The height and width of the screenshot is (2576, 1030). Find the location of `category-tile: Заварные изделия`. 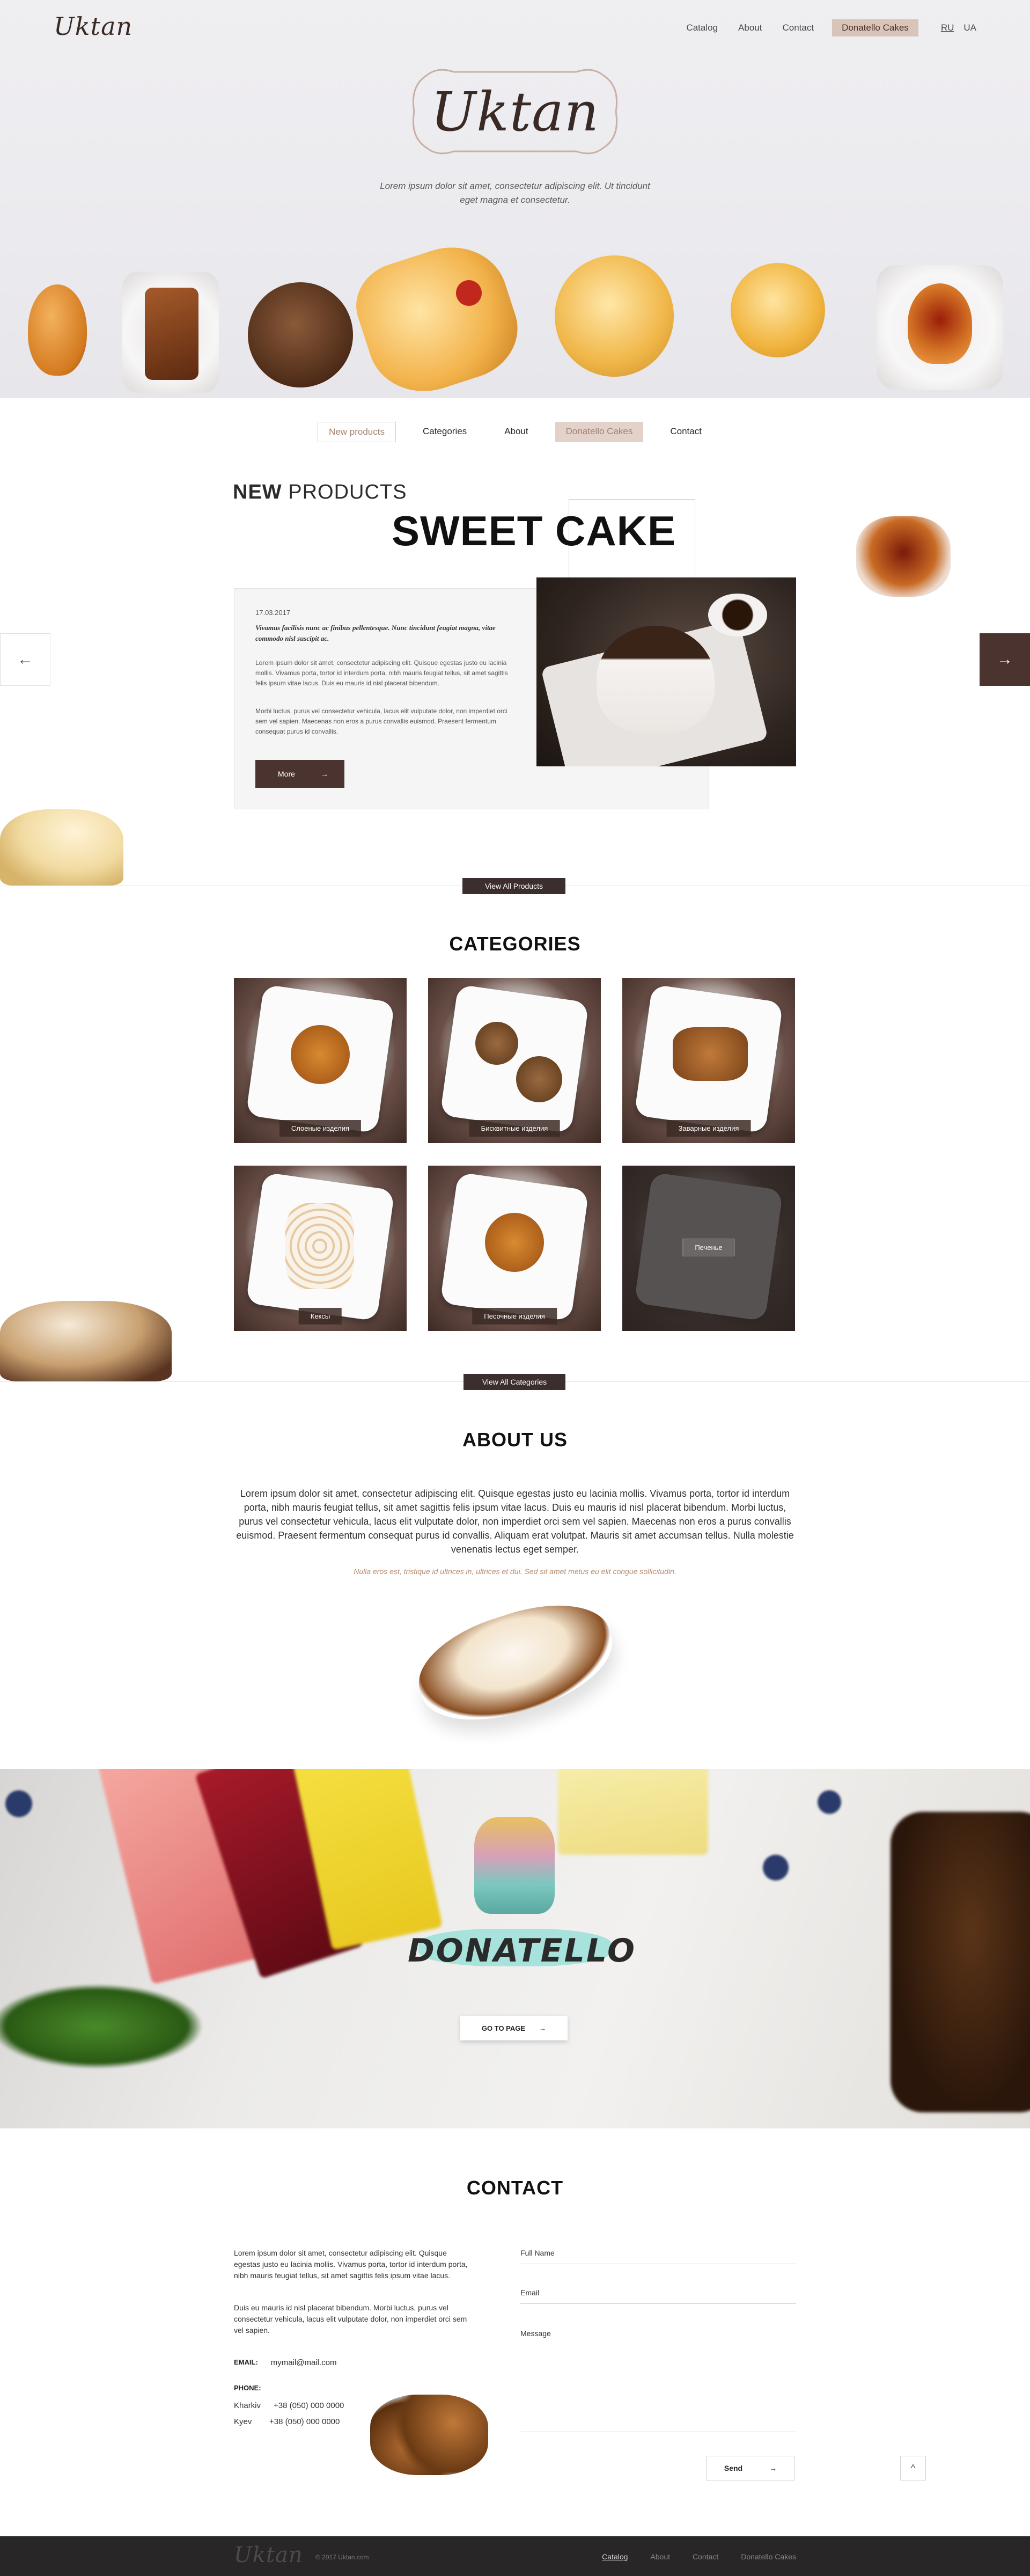

category-tile: Заварные изделия is located at coordinates (709, 1060).